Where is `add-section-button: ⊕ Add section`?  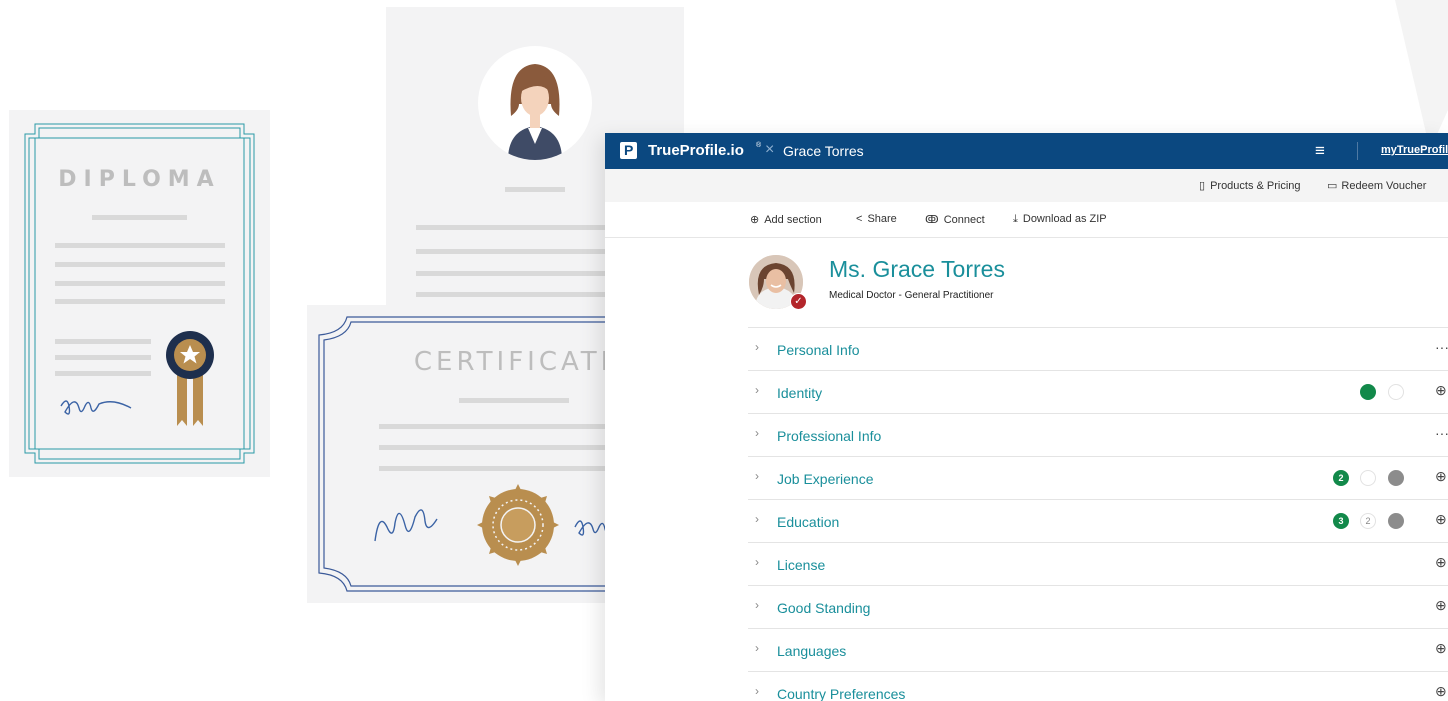
add-section-button: ⊕ Add section is located at coordinates (786, 219).